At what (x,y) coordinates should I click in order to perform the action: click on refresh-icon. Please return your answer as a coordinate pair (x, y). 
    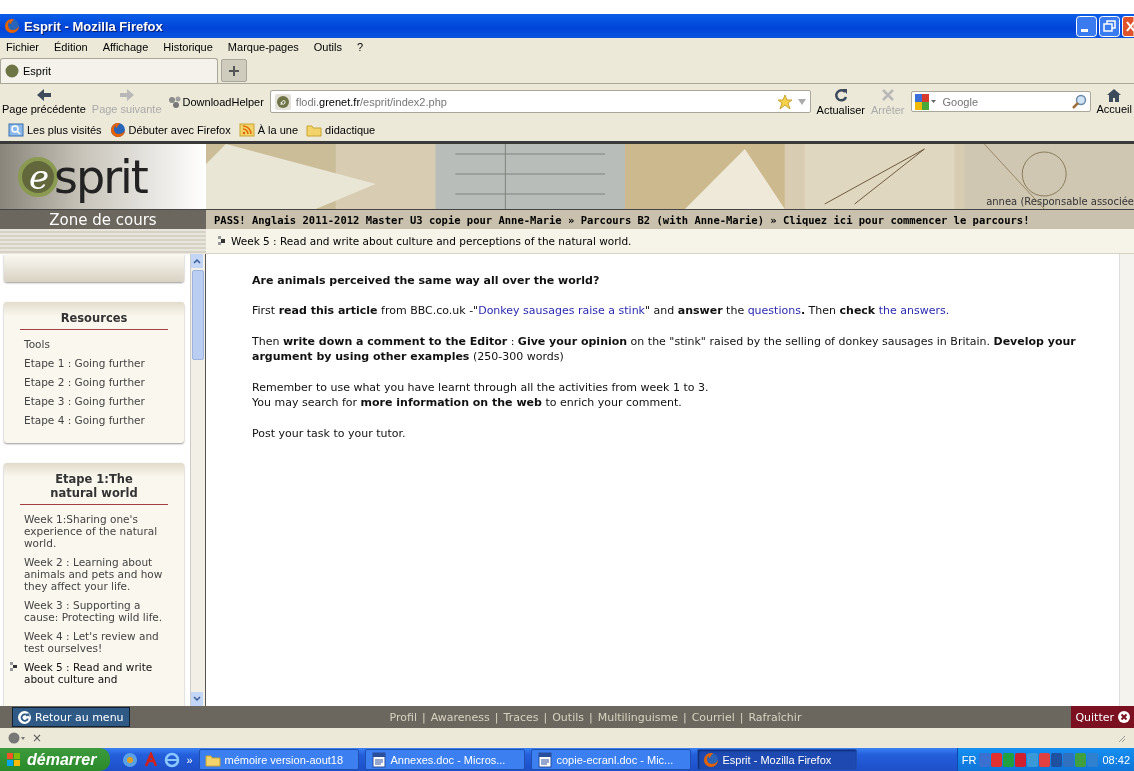
    Looking at the image, I should click on (24, 717).